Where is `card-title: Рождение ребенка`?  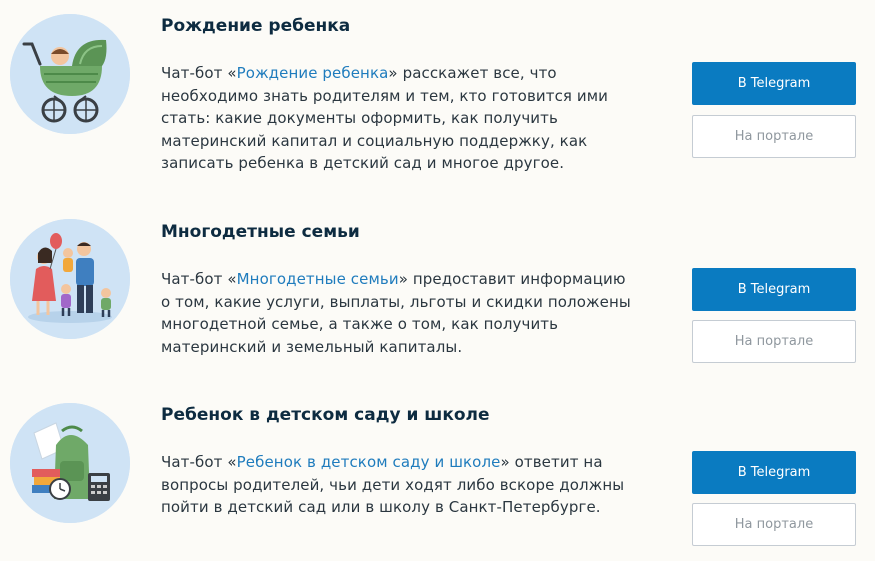 card-title: Рождение ребенка is located at coordinates (256, 26).